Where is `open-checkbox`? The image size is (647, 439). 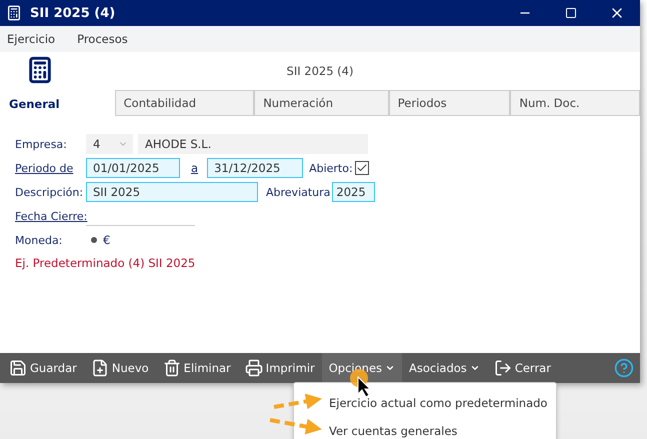
open-checkbox is located at coordinates (361, 168).